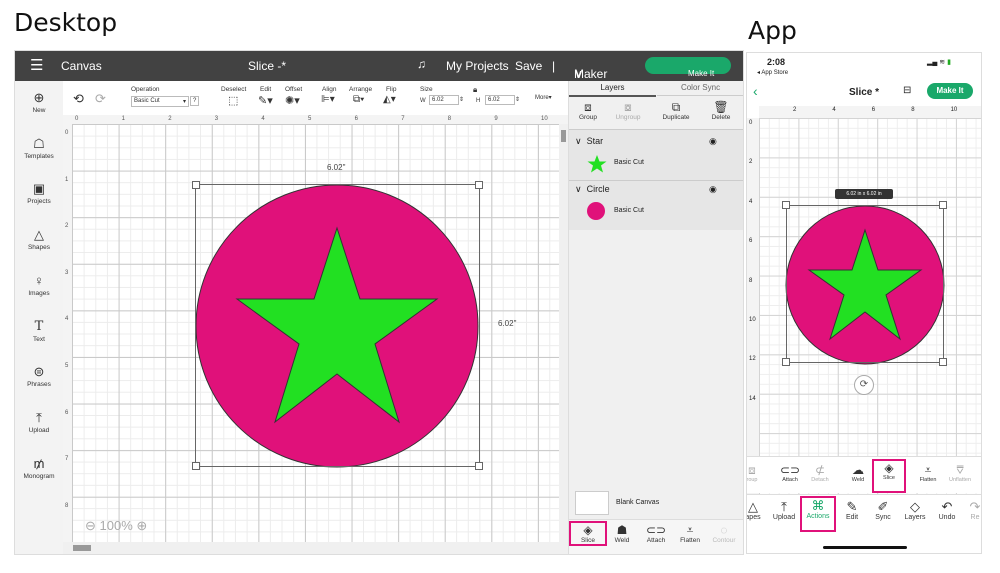 This screenshot has width=1000, height=573. I want to click on app-unflatten-button: ⩢ Unflatten, so click(960, 473).